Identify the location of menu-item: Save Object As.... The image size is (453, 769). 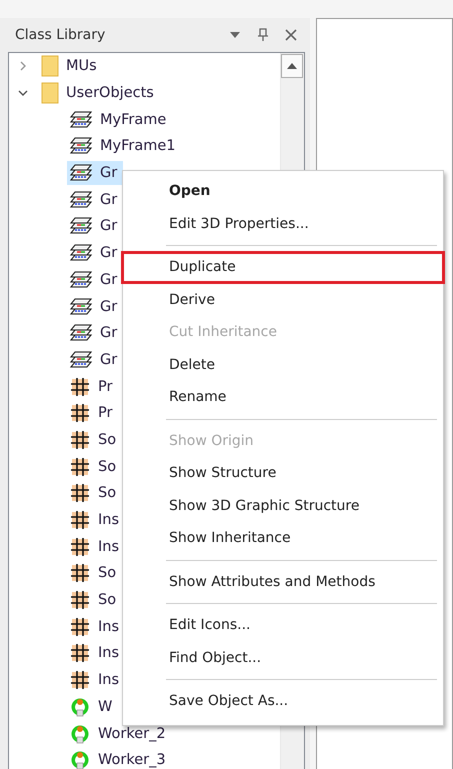
(283, 701).